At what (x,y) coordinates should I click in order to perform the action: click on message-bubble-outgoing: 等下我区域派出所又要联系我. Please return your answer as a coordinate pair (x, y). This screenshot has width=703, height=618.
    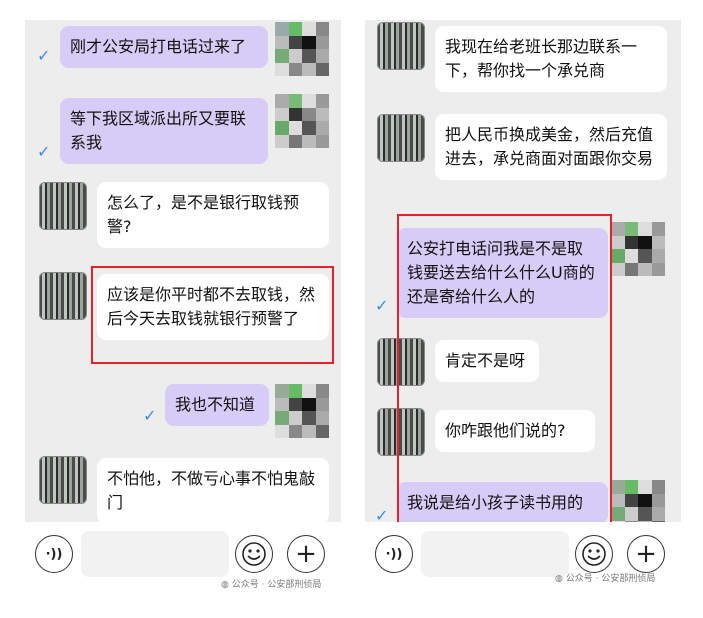
    Looking at the image, I should click on (164, 131).